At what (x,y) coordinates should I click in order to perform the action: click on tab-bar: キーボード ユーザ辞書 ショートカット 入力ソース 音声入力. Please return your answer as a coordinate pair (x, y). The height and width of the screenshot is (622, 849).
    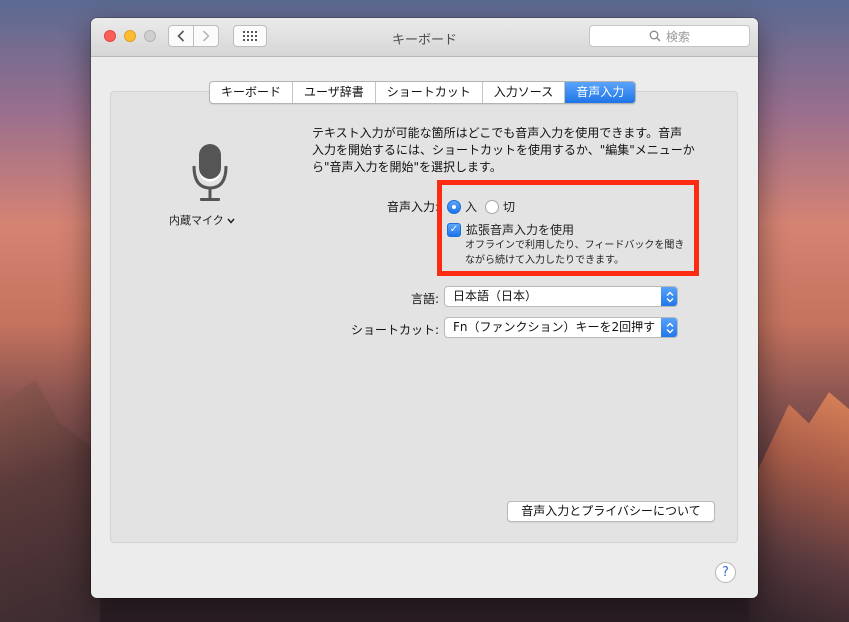
    Looking at the image, I should click on (423, 92).